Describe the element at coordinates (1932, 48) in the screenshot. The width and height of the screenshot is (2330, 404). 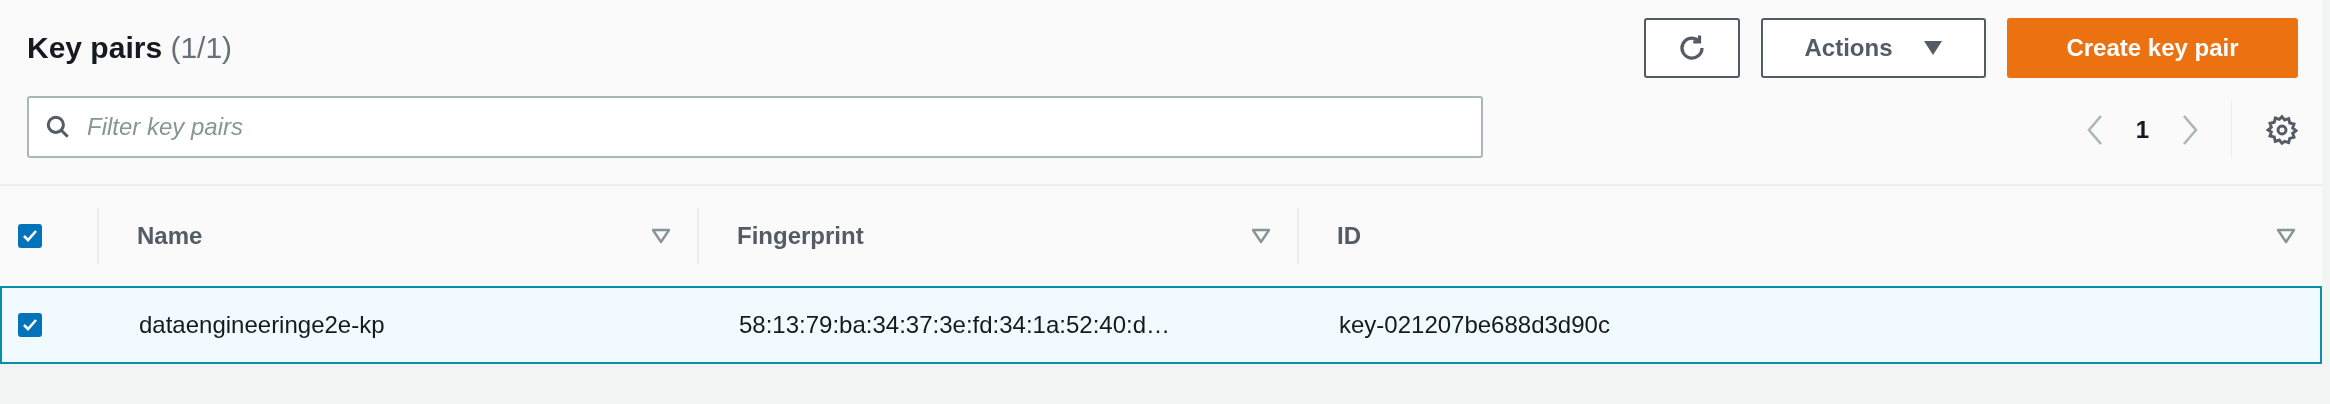
I see `caret-icon` at that location.